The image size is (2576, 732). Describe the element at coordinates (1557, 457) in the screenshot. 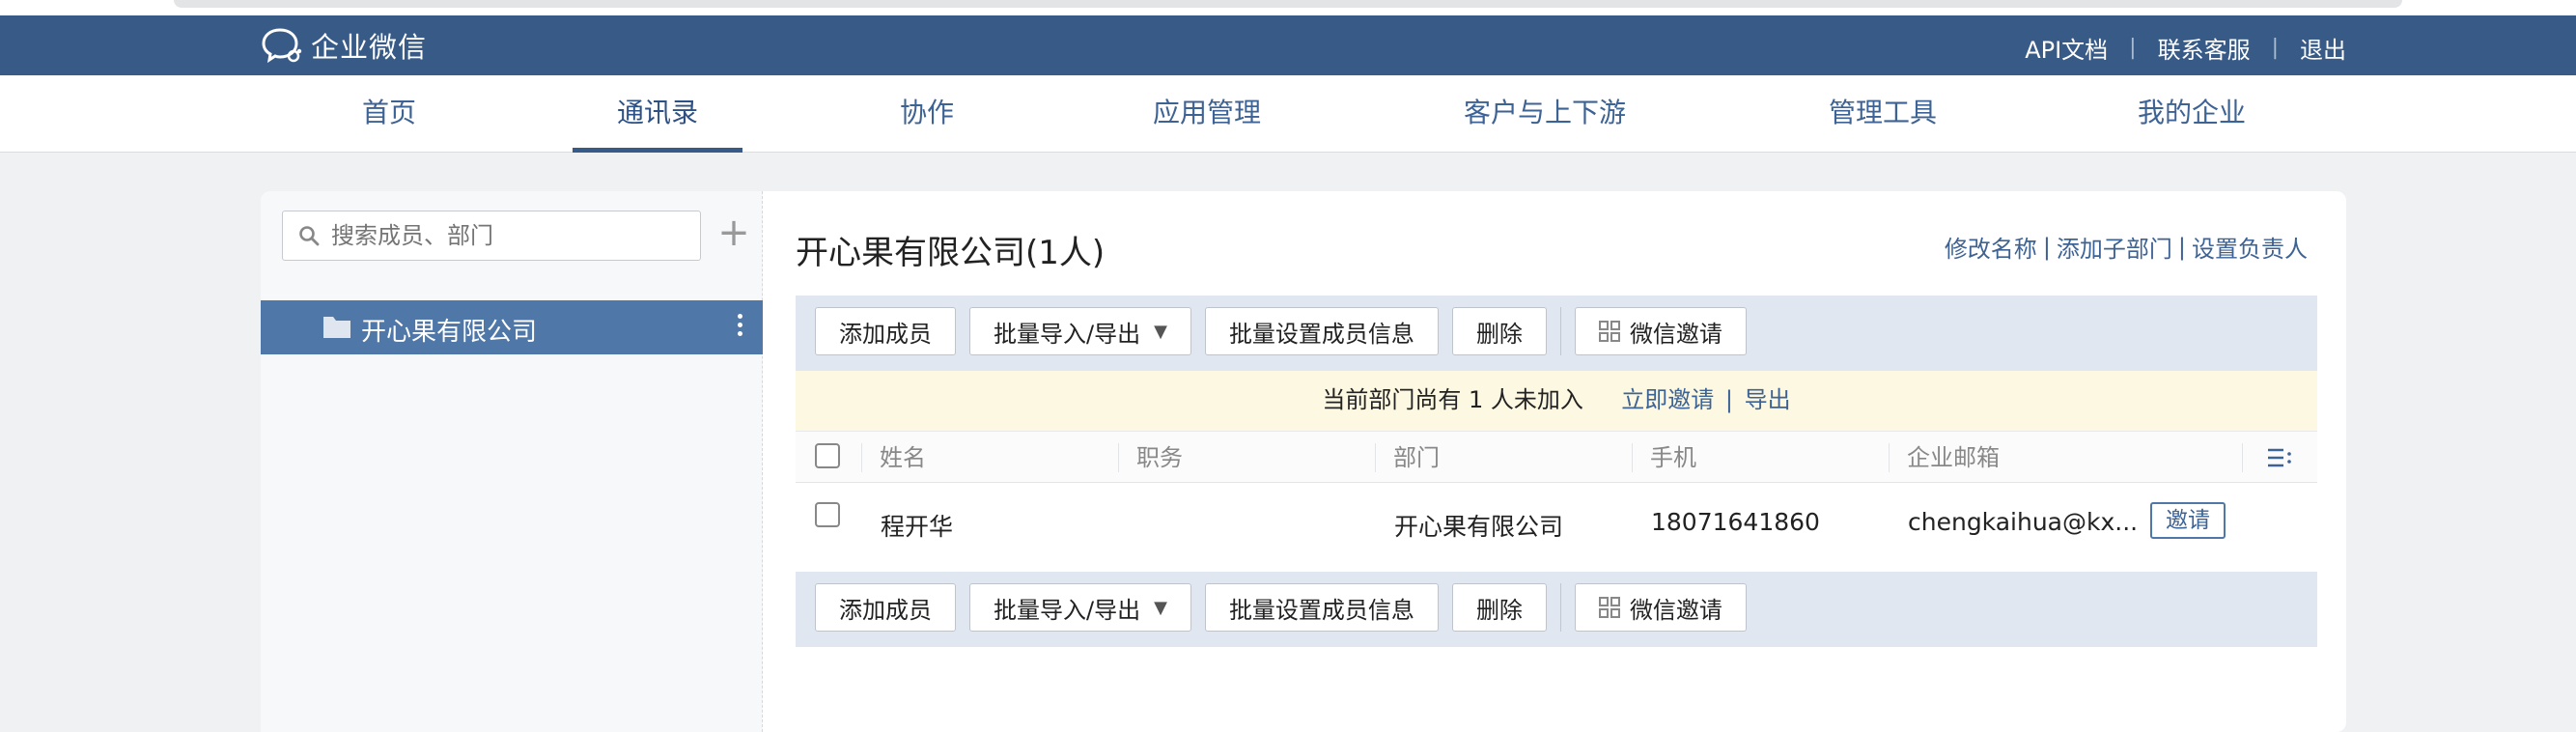

I see `member-table-header: 姓名 职务 部门 手机 企业邮箱` at that location.